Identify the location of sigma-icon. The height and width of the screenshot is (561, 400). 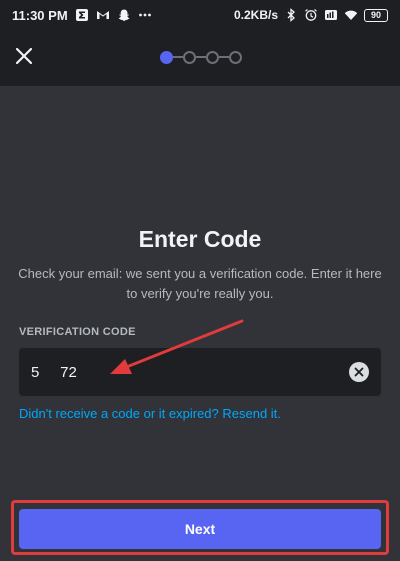
(82, 15).